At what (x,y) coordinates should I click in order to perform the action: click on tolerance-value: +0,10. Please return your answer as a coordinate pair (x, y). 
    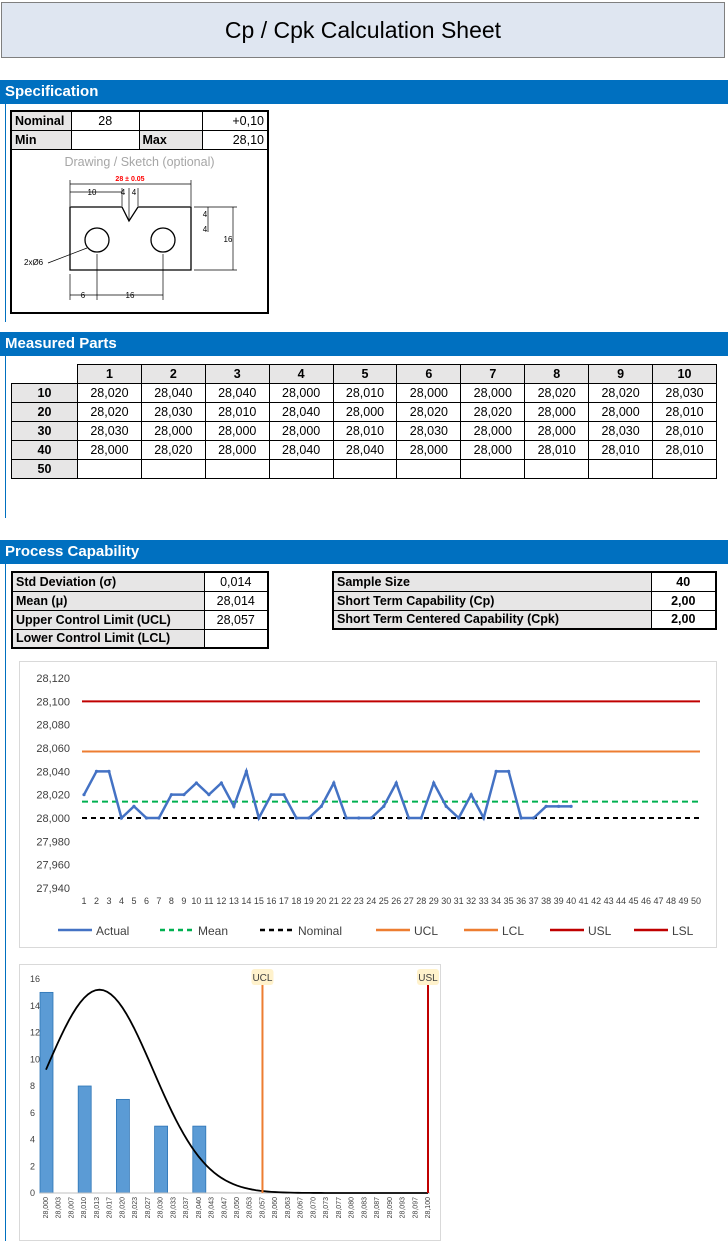
    Looking at the image, I should click on (235, 121).